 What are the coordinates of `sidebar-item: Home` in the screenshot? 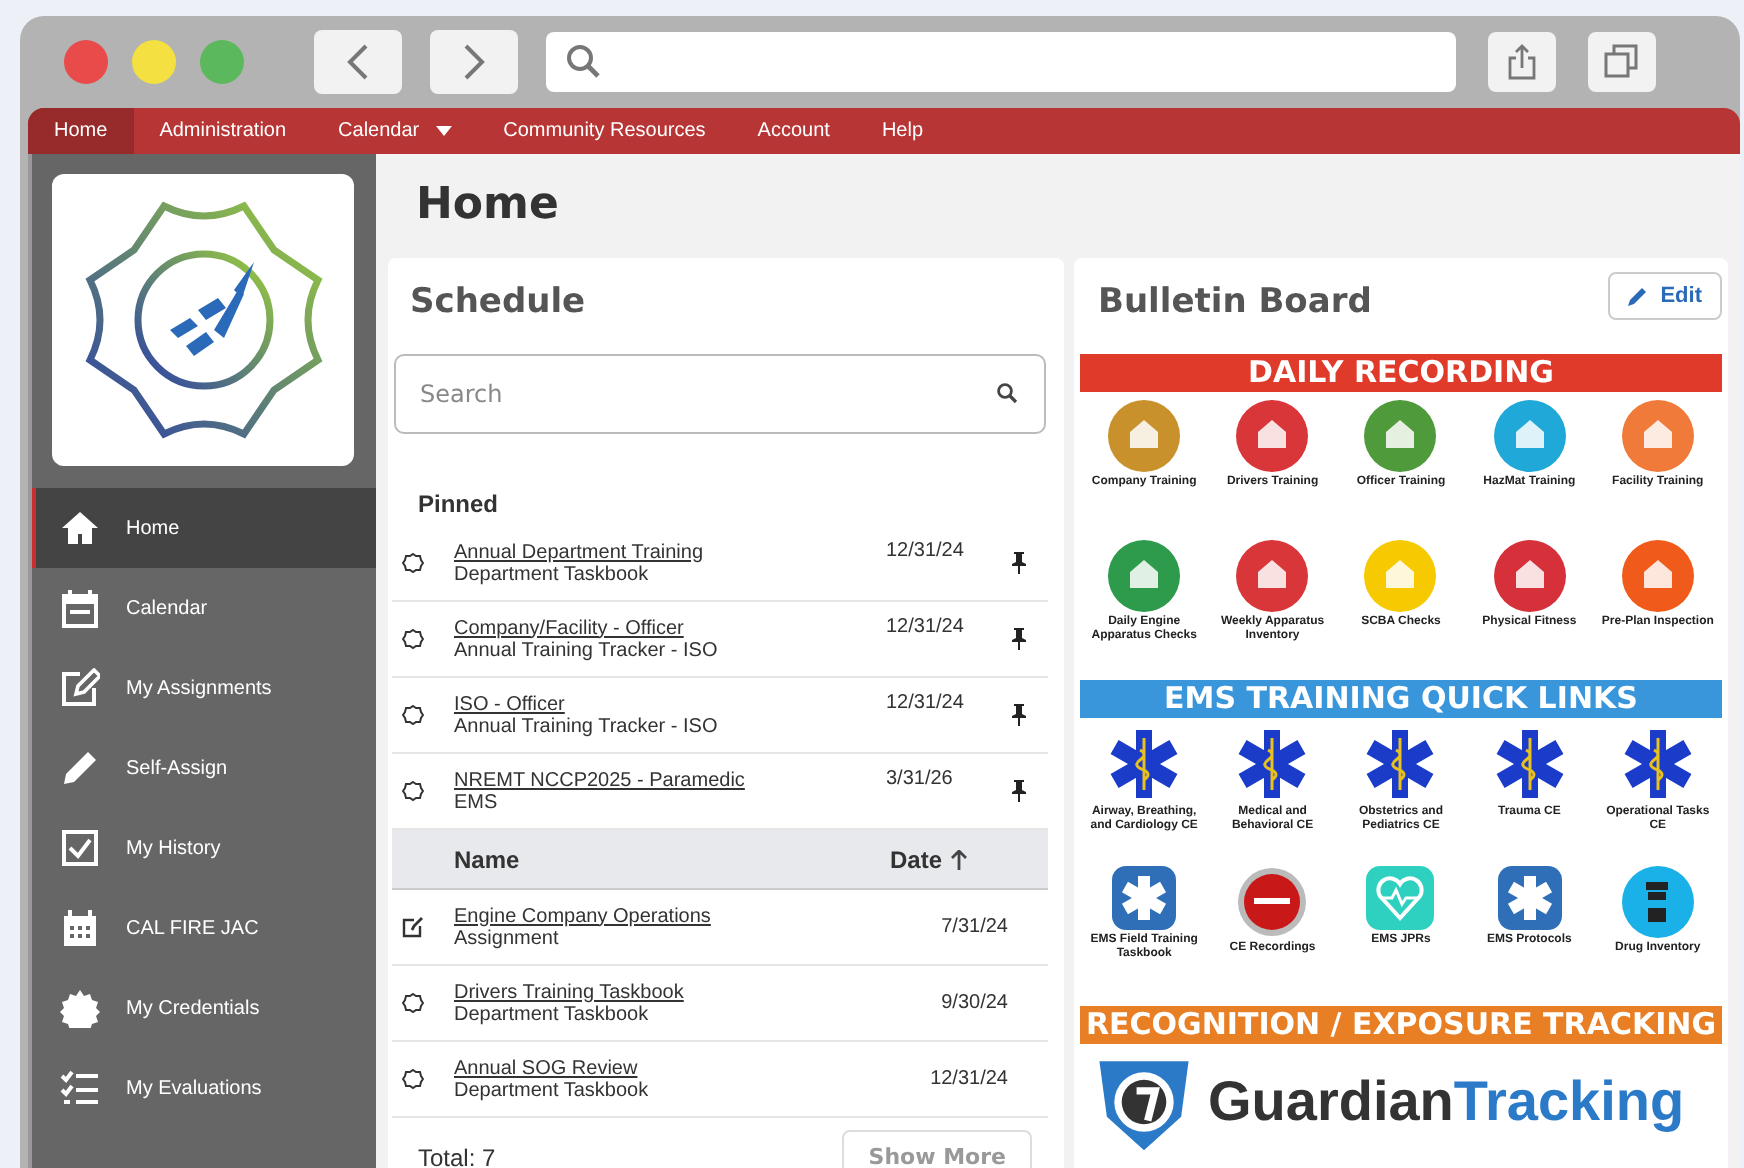 It's located at (204, 528).